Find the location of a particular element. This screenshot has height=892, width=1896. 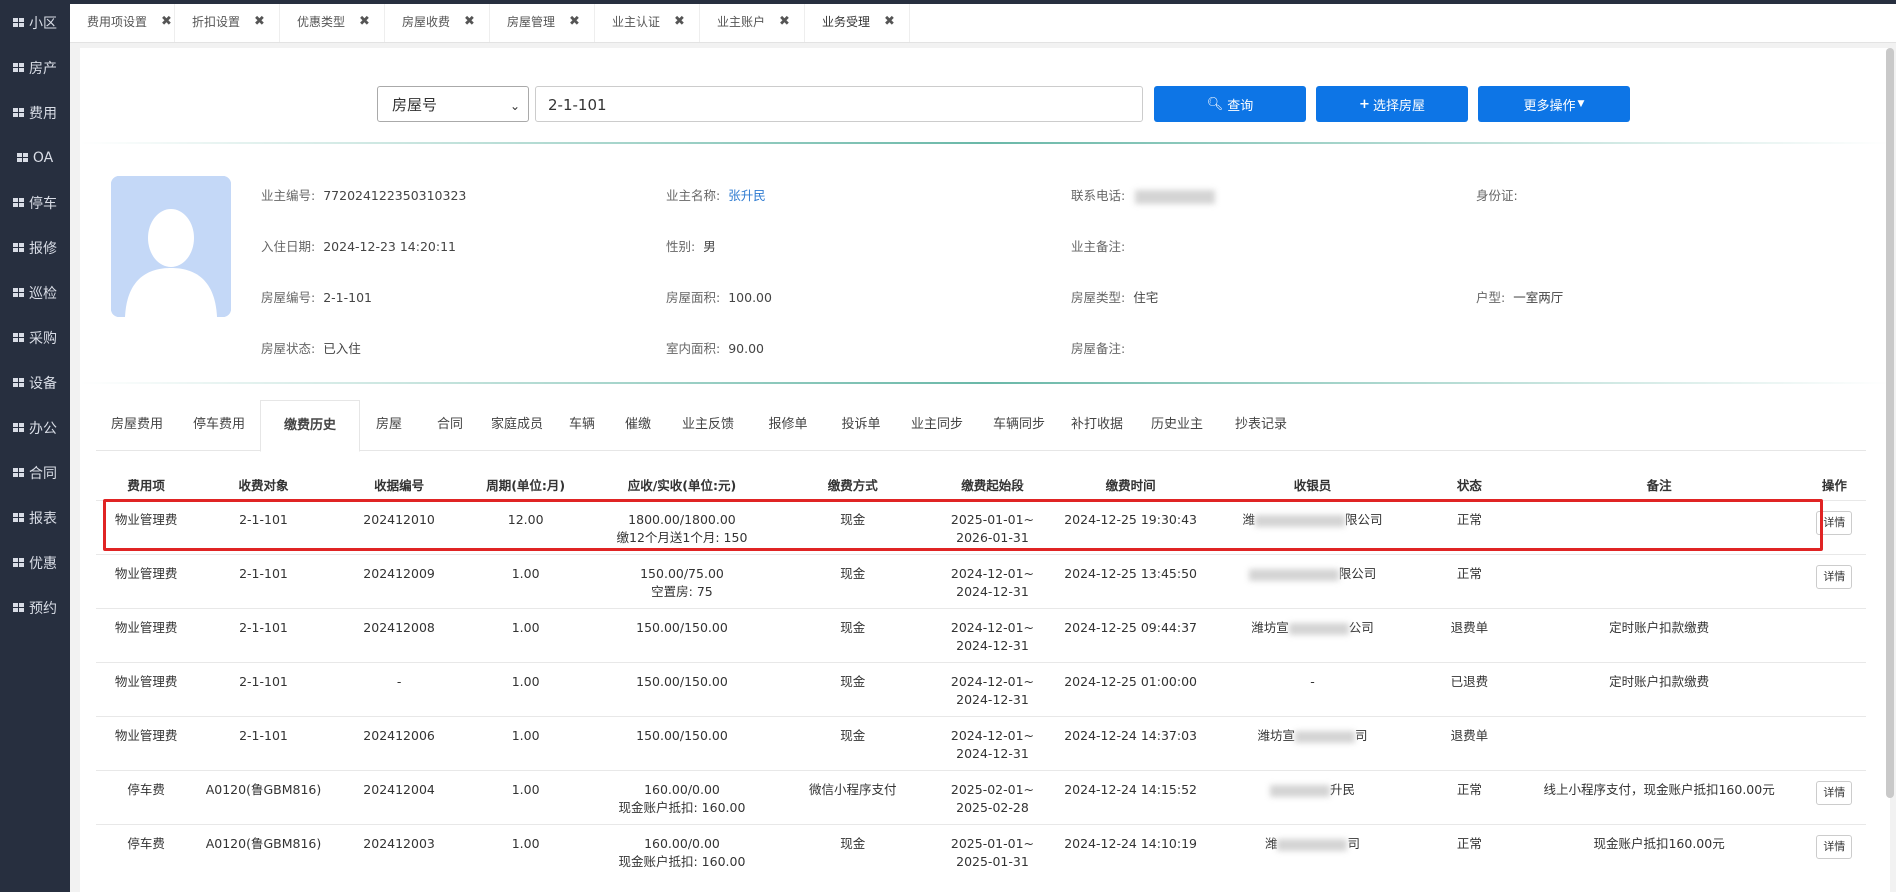

detail-tab: 车辆同步 is located at coordinates (1019, 425).